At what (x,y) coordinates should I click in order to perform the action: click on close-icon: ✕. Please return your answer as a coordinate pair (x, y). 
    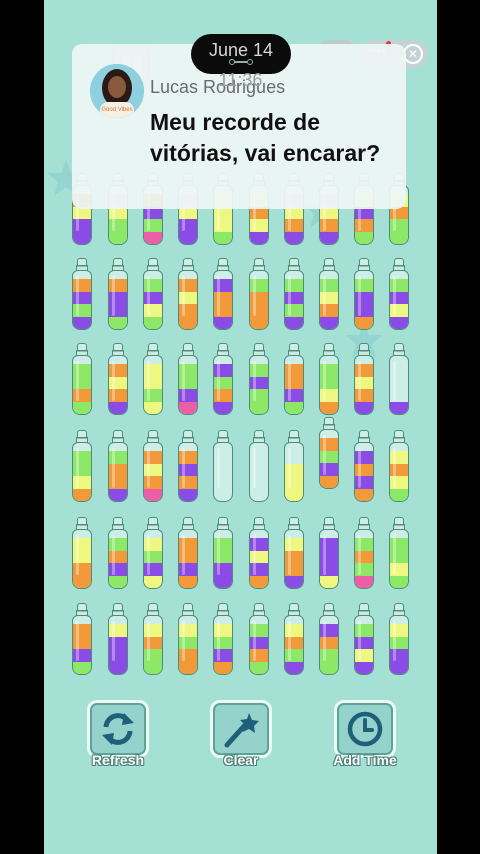
    Looking at the image, I should click on (413, 54).